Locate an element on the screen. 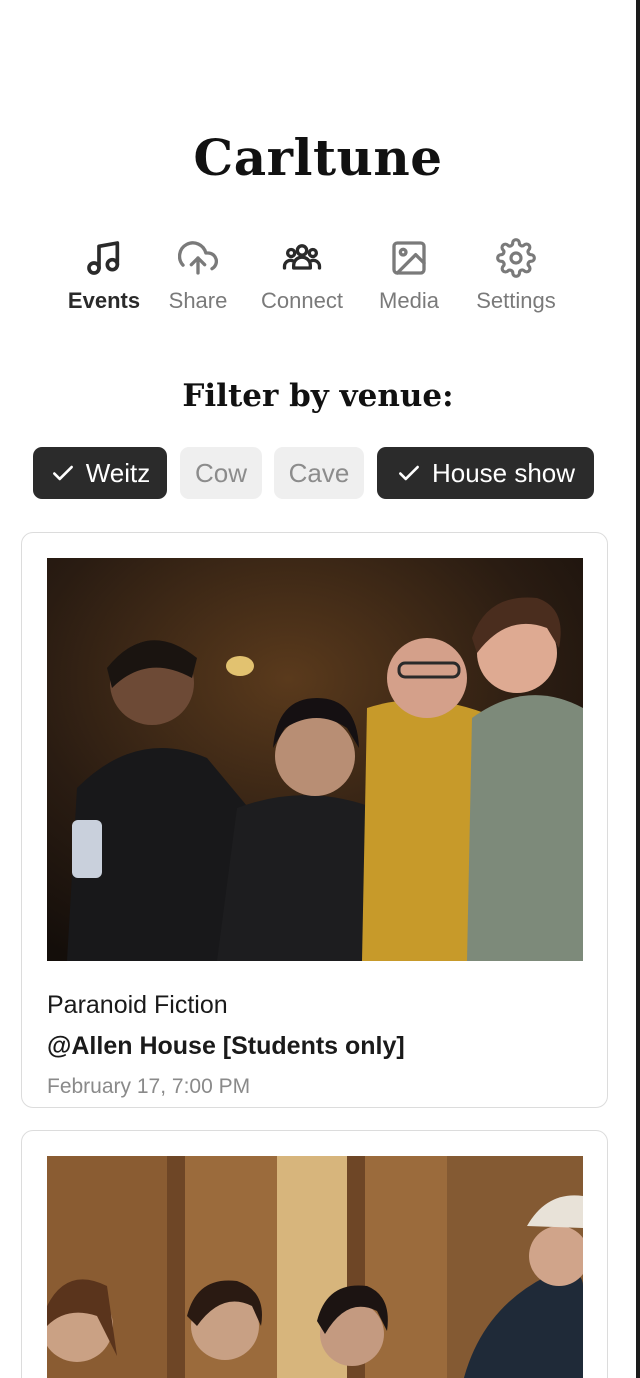  window-edge is located at coordinates (638, 689).